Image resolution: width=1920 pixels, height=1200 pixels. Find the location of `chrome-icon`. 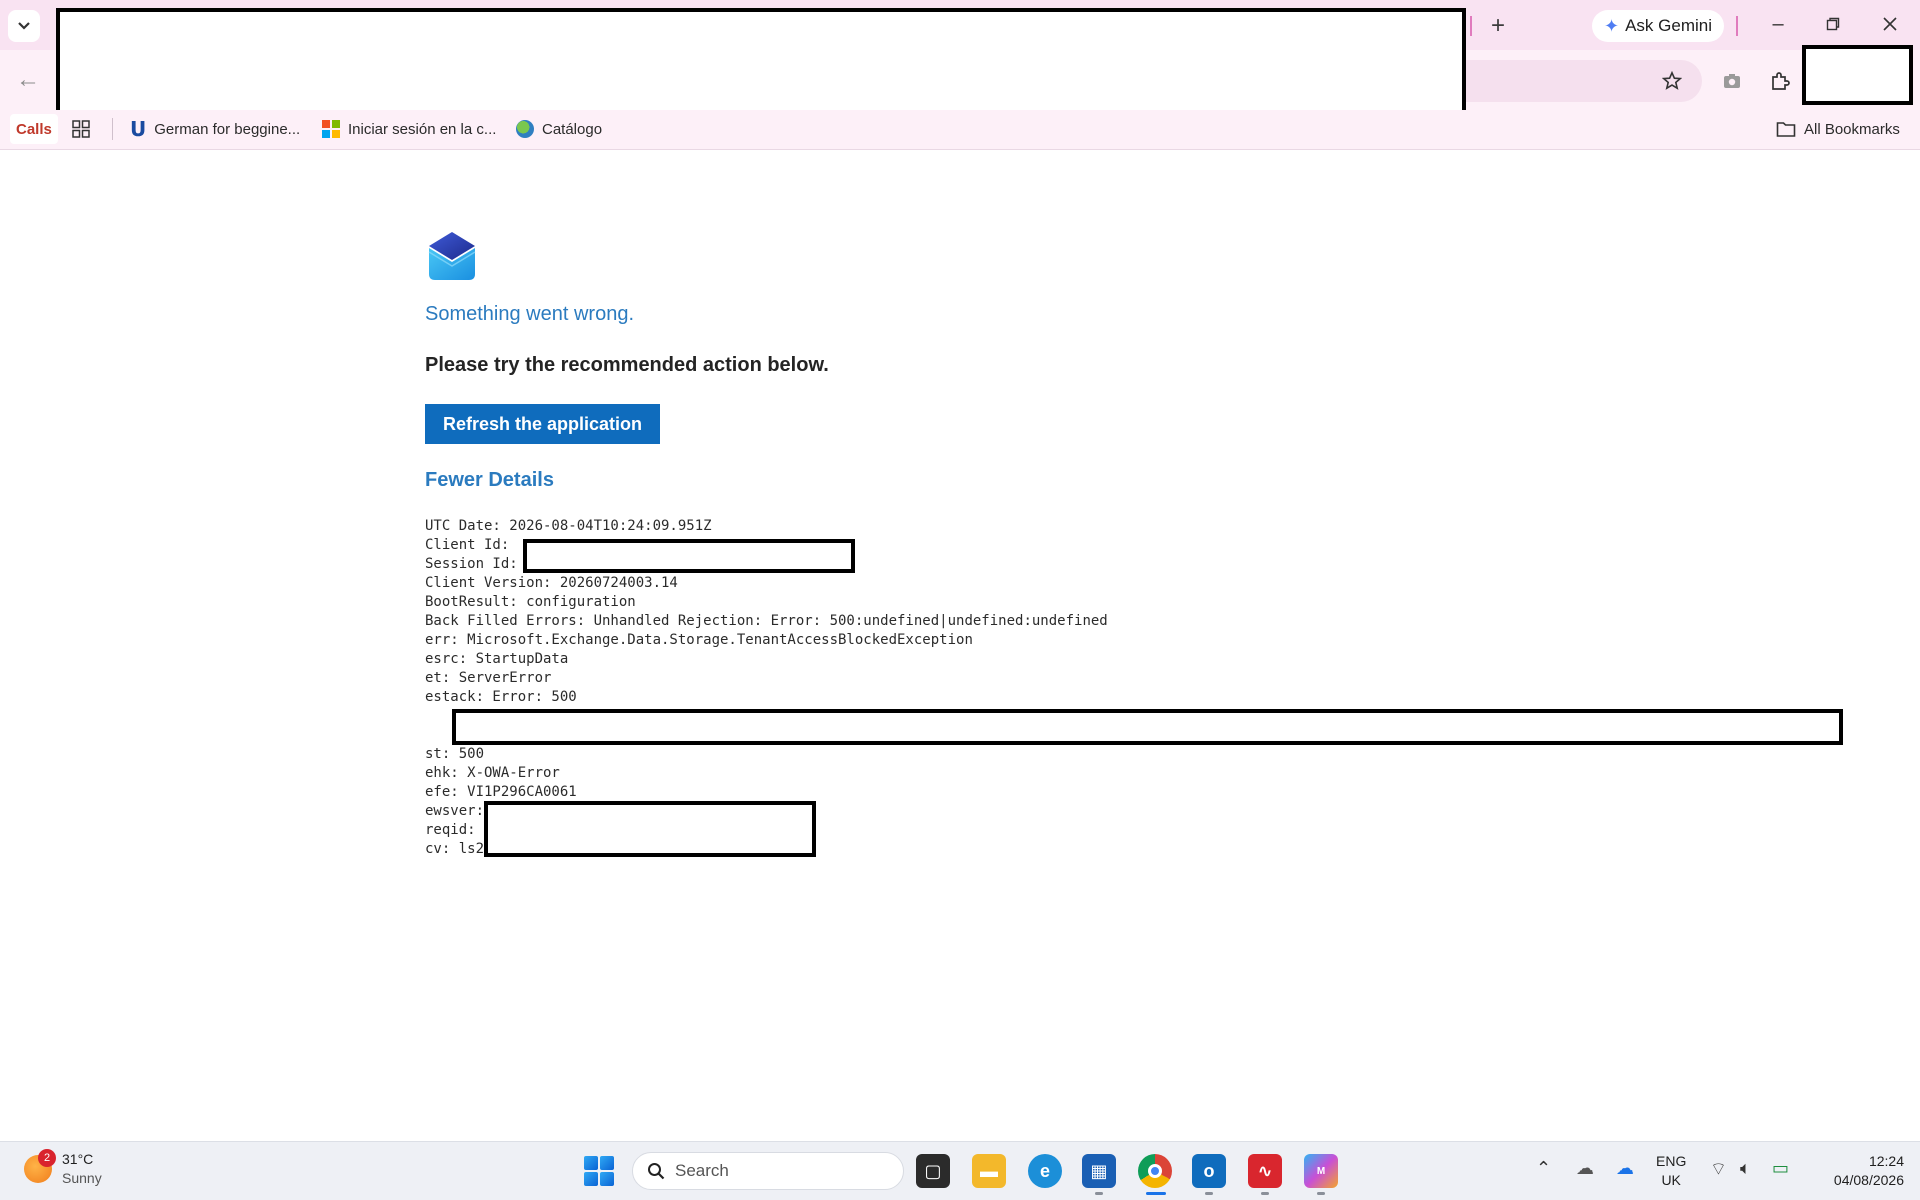

chrome-icon is located at coordinates (1155, 1171).